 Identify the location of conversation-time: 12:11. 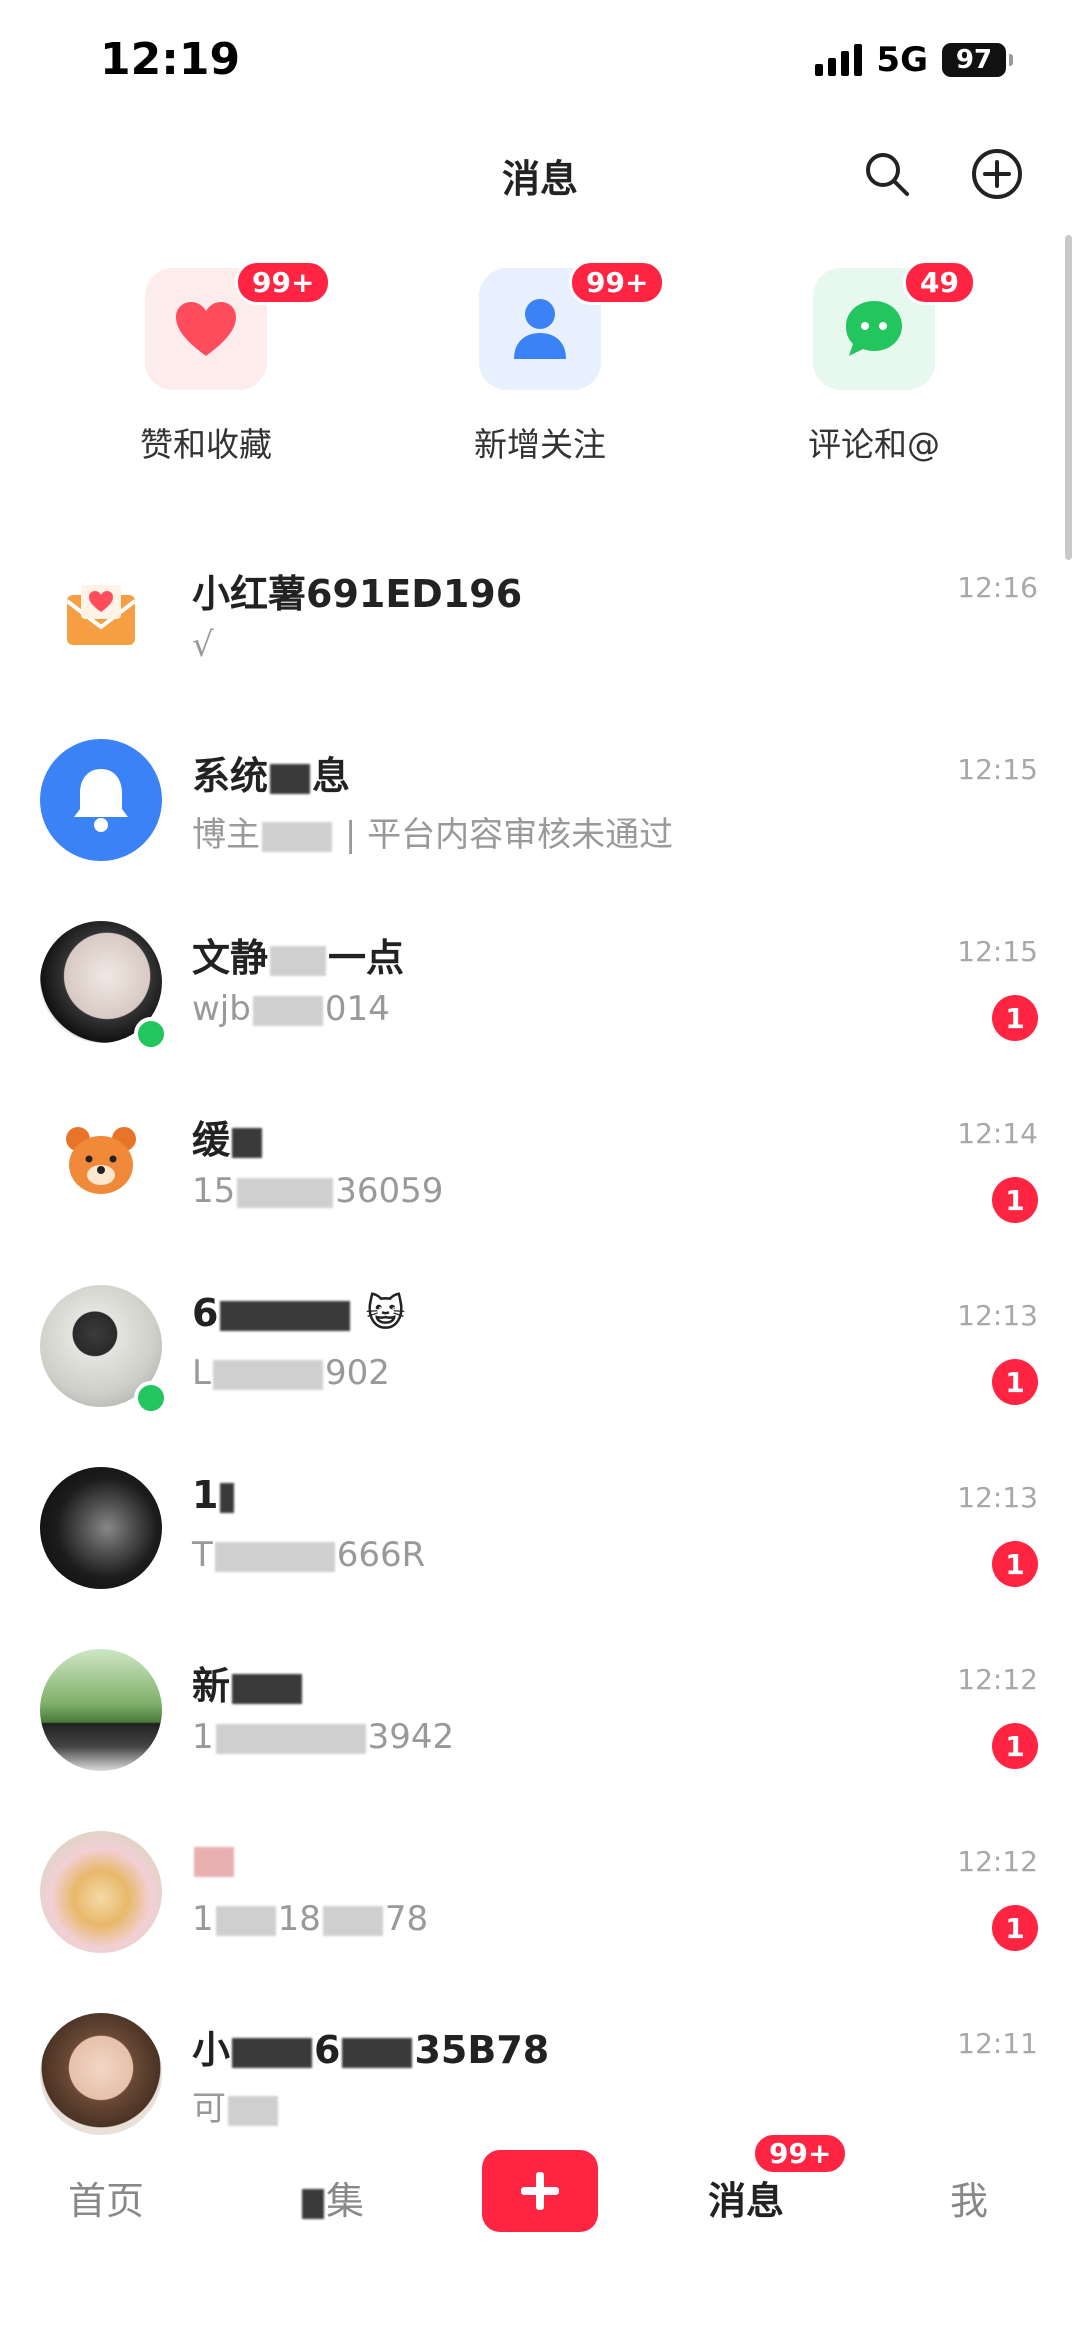
(997, 2043).